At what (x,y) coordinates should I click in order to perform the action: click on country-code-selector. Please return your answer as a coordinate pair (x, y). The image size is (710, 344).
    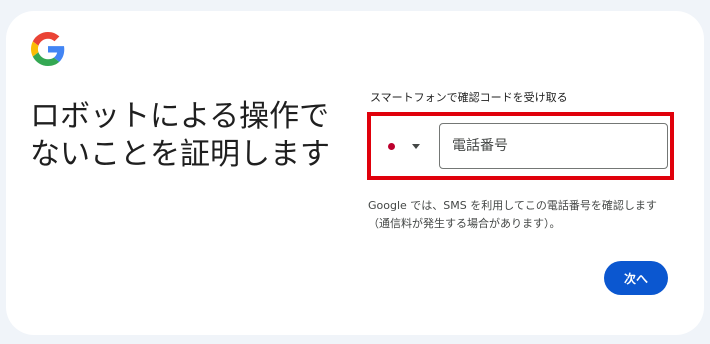
    Looking at the image, I should click on (404, 146).